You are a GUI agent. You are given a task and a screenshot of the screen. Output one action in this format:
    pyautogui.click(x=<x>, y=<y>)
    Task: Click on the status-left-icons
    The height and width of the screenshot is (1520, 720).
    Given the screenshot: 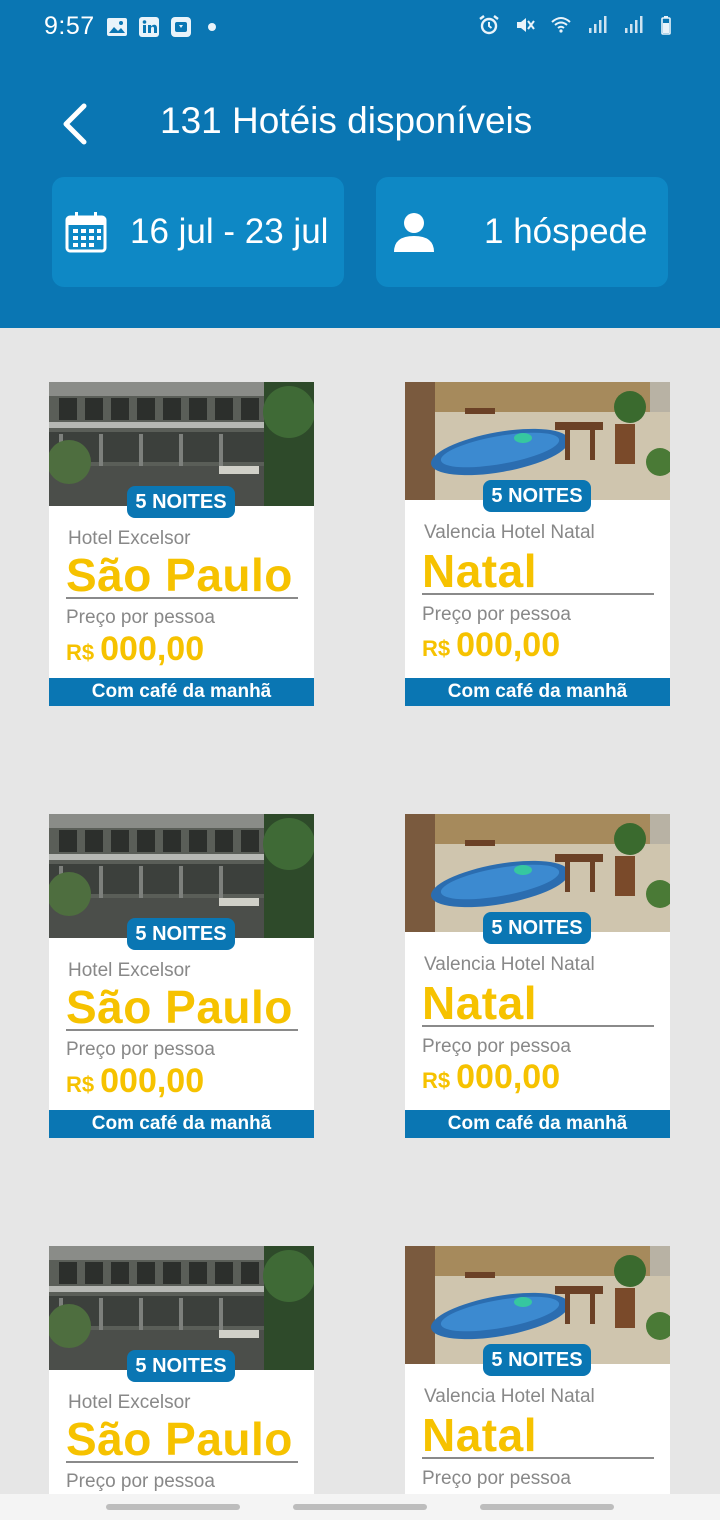 What is the action you would take?
    pyautogui.click(x=161, y=27)
    